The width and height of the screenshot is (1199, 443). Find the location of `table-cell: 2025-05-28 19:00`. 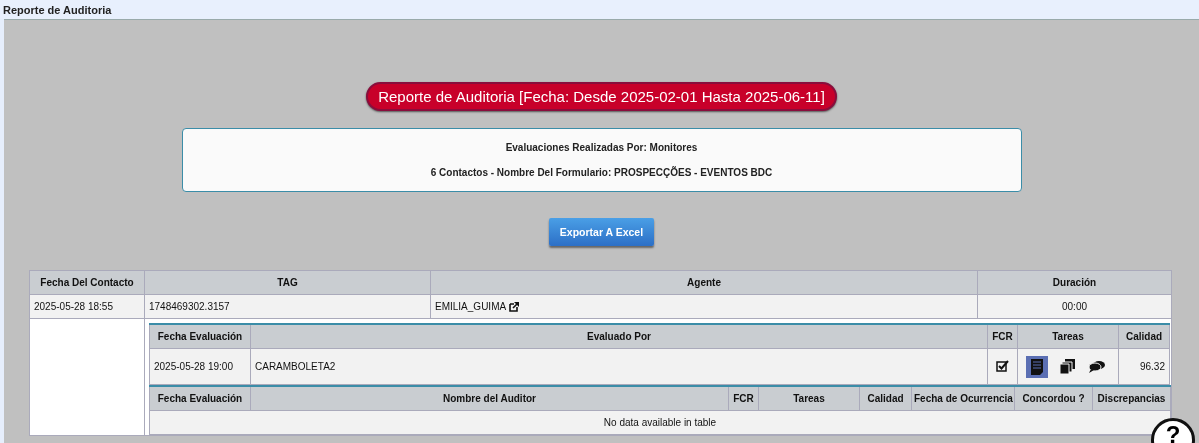

table-cell: 2025-05-28 19:00 is located at coordinates (200, 366).